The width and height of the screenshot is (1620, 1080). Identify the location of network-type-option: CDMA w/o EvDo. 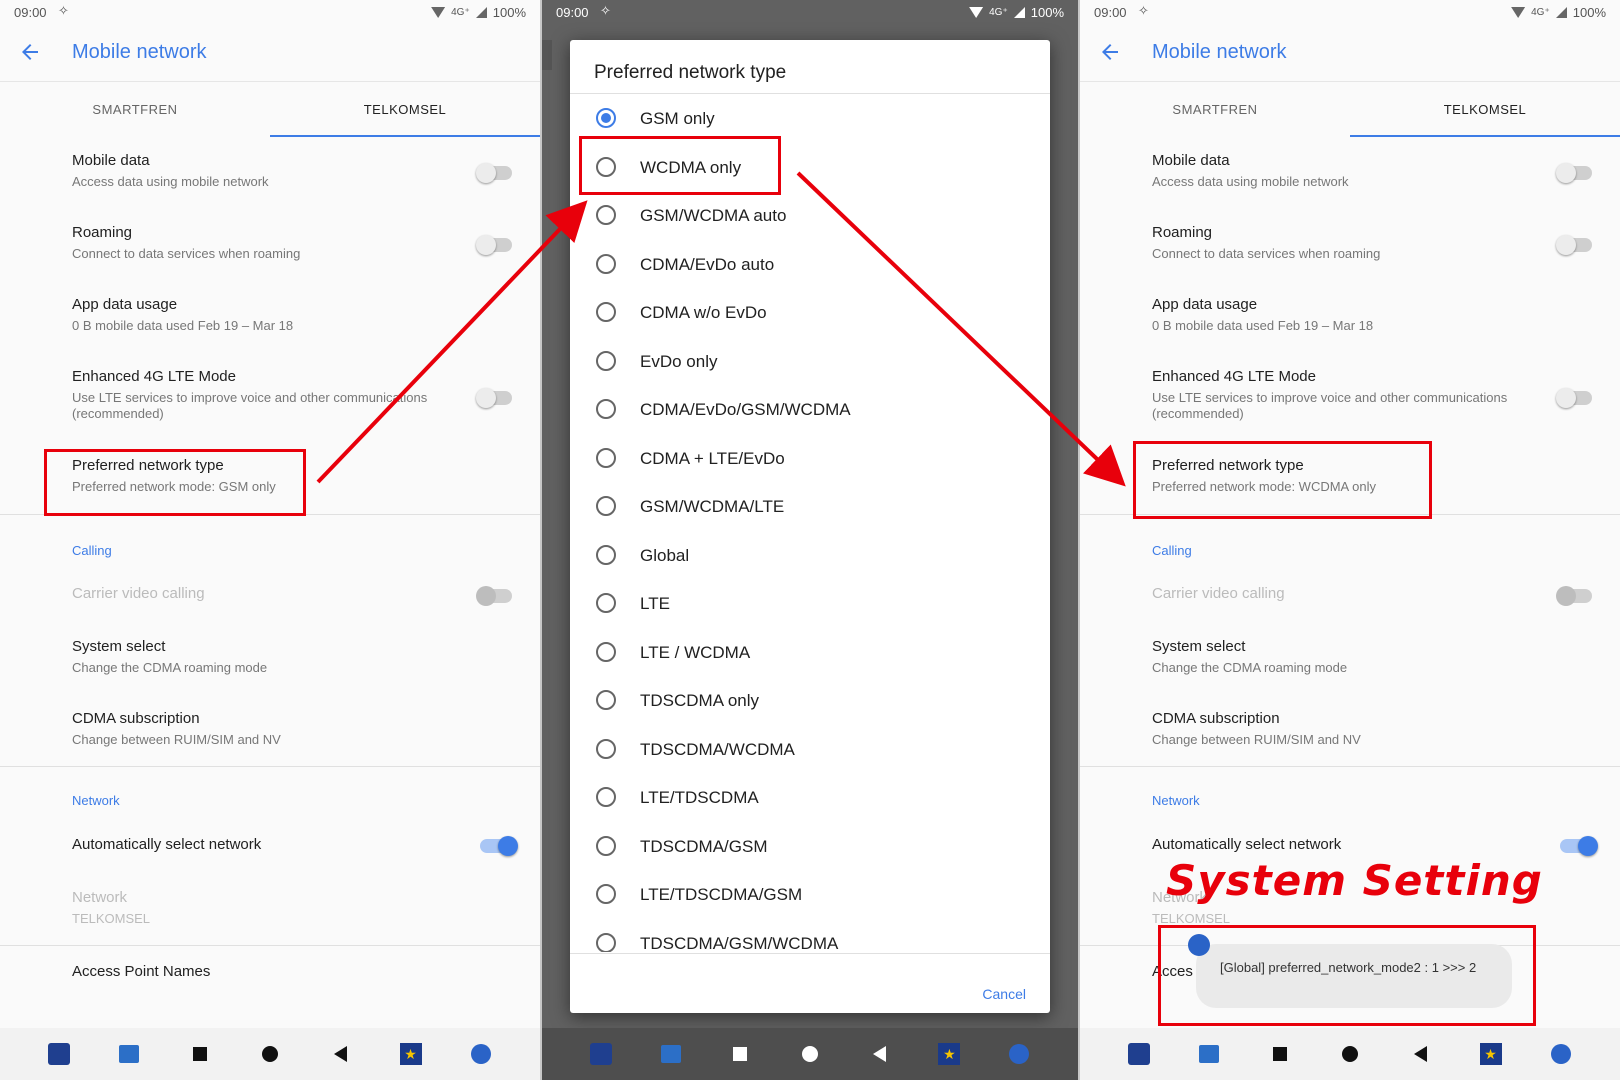
(810, 314).